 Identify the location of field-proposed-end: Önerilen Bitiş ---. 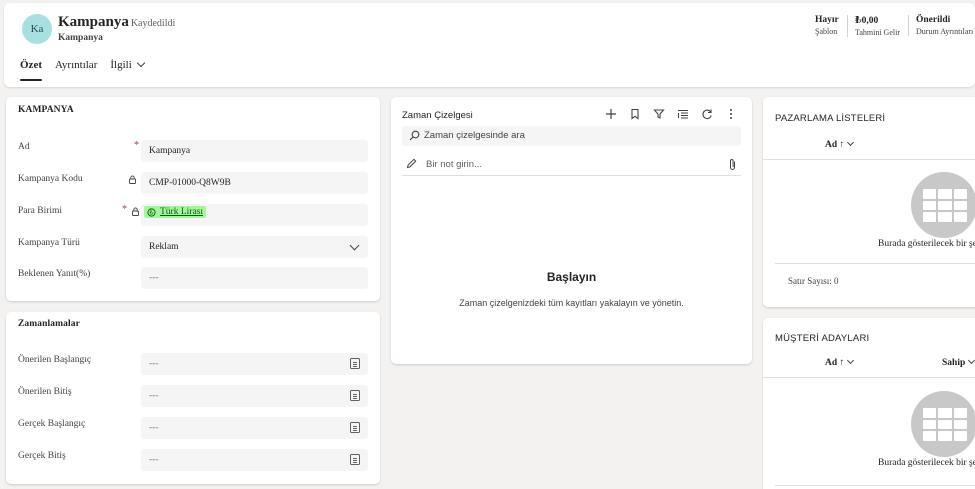
(193, 396).